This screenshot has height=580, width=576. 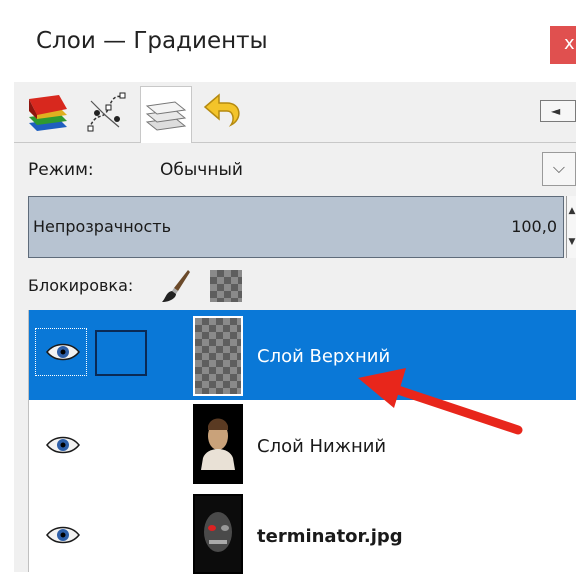 I want to click on color-layers-icon, so click(x=48, y=113).